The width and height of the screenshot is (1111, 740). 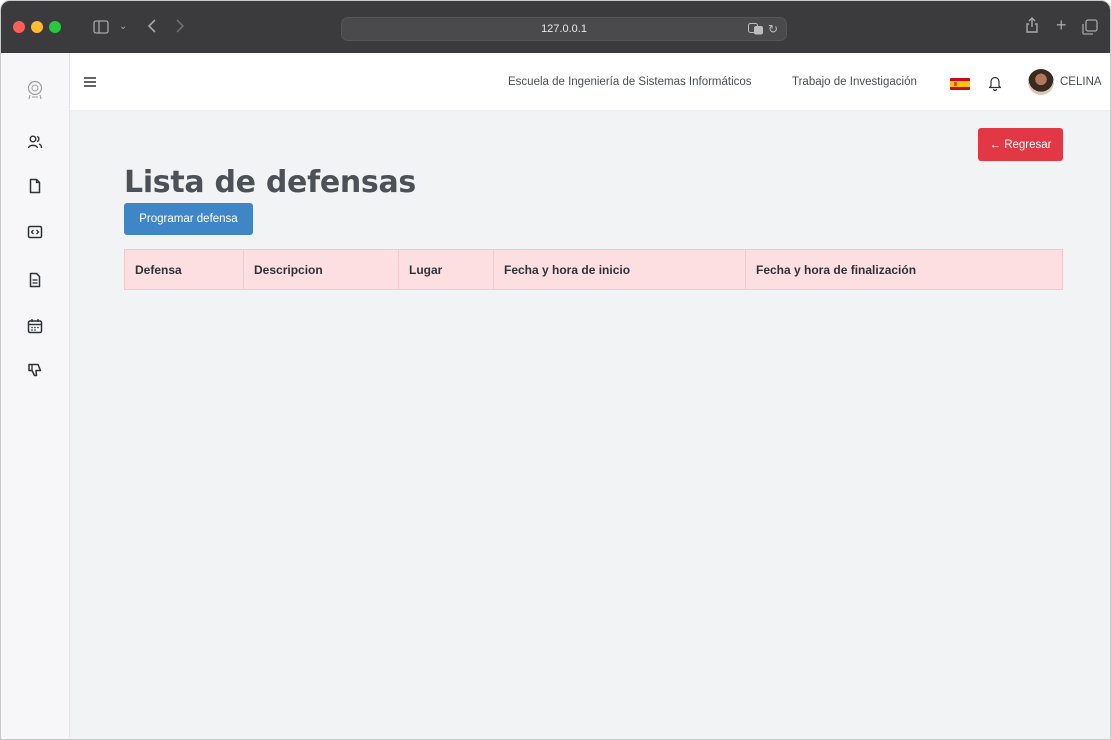 What do you see at coordinates (35, 142) in the screenshot?
I see `users-icon` at bounding box center [35, 142].